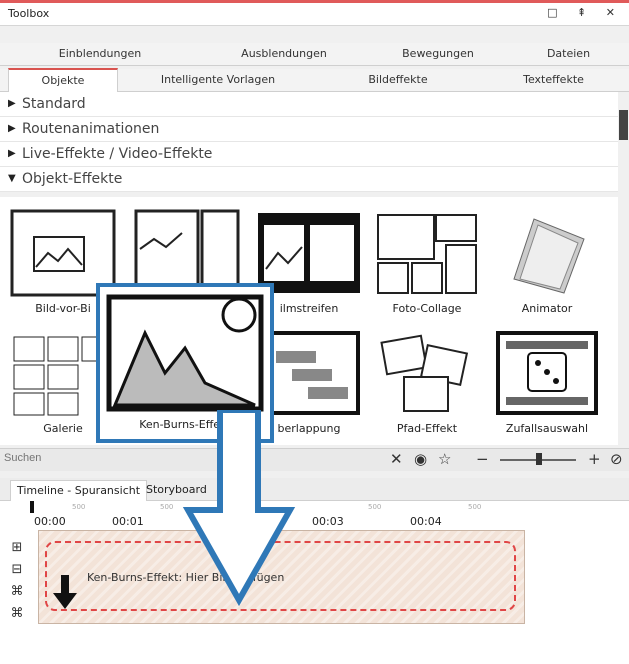  Describe the element at coordinates (427, 428) in the screenshot. I see `tile-label: Pfad-Effekt` at that location.